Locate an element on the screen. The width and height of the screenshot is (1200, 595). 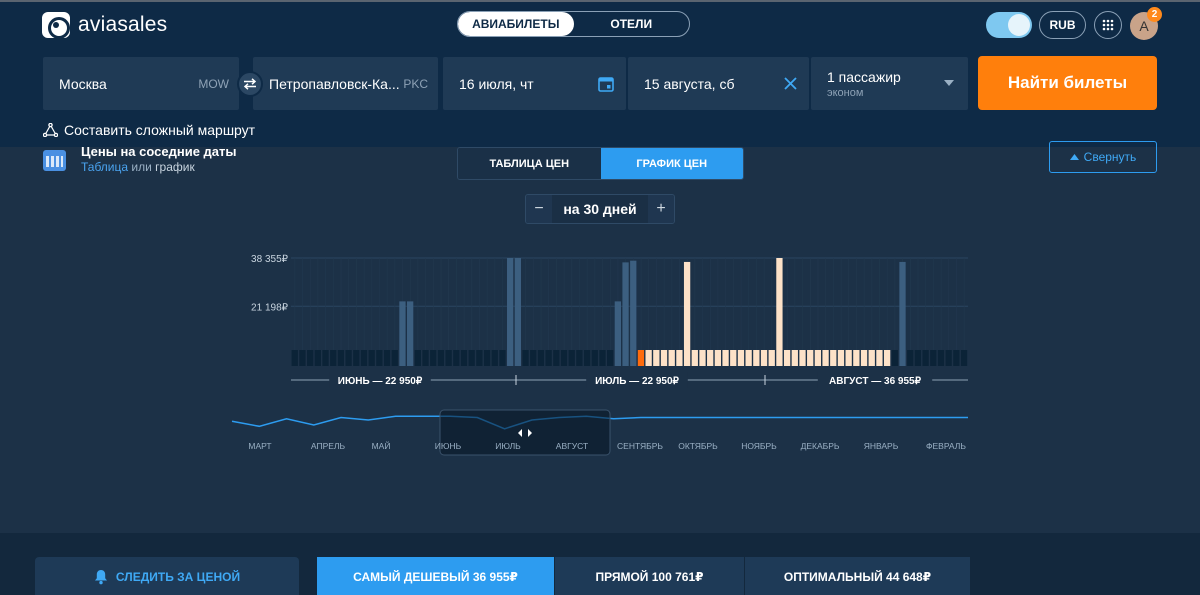
passengers-field: 1 пассажир эконом is located at coordinates (889, 83).